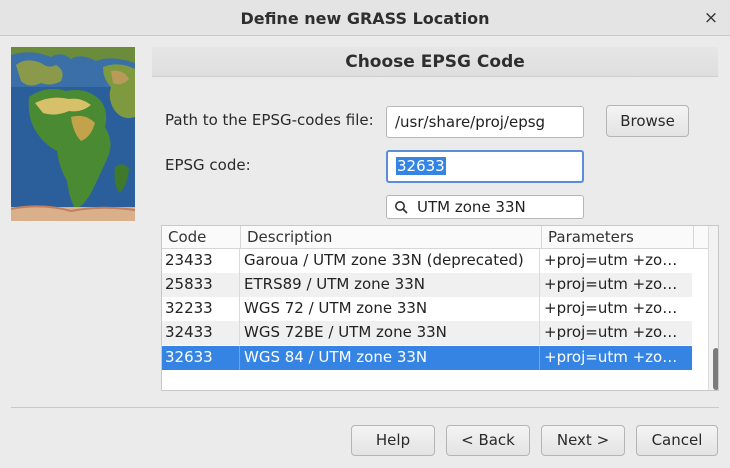  Describe the element at coordinates (201, 261) in the screenshot. I see `row-code: 23433` at that location.